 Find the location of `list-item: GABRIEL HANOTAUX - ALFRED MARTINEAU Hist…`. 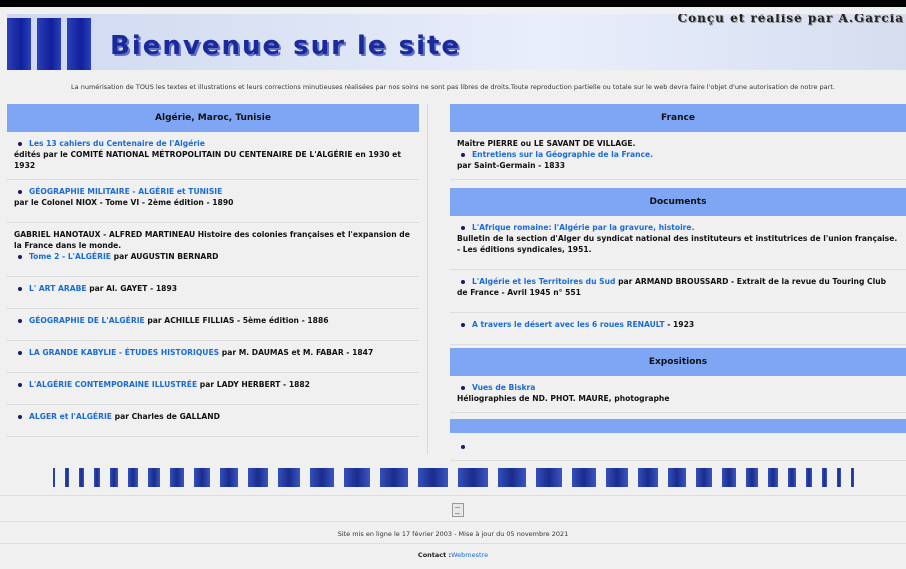

list-item: GABRIEL HANOTAUX - ALFRED MARTINEAU Hist… is located at coordinates (213, 250).